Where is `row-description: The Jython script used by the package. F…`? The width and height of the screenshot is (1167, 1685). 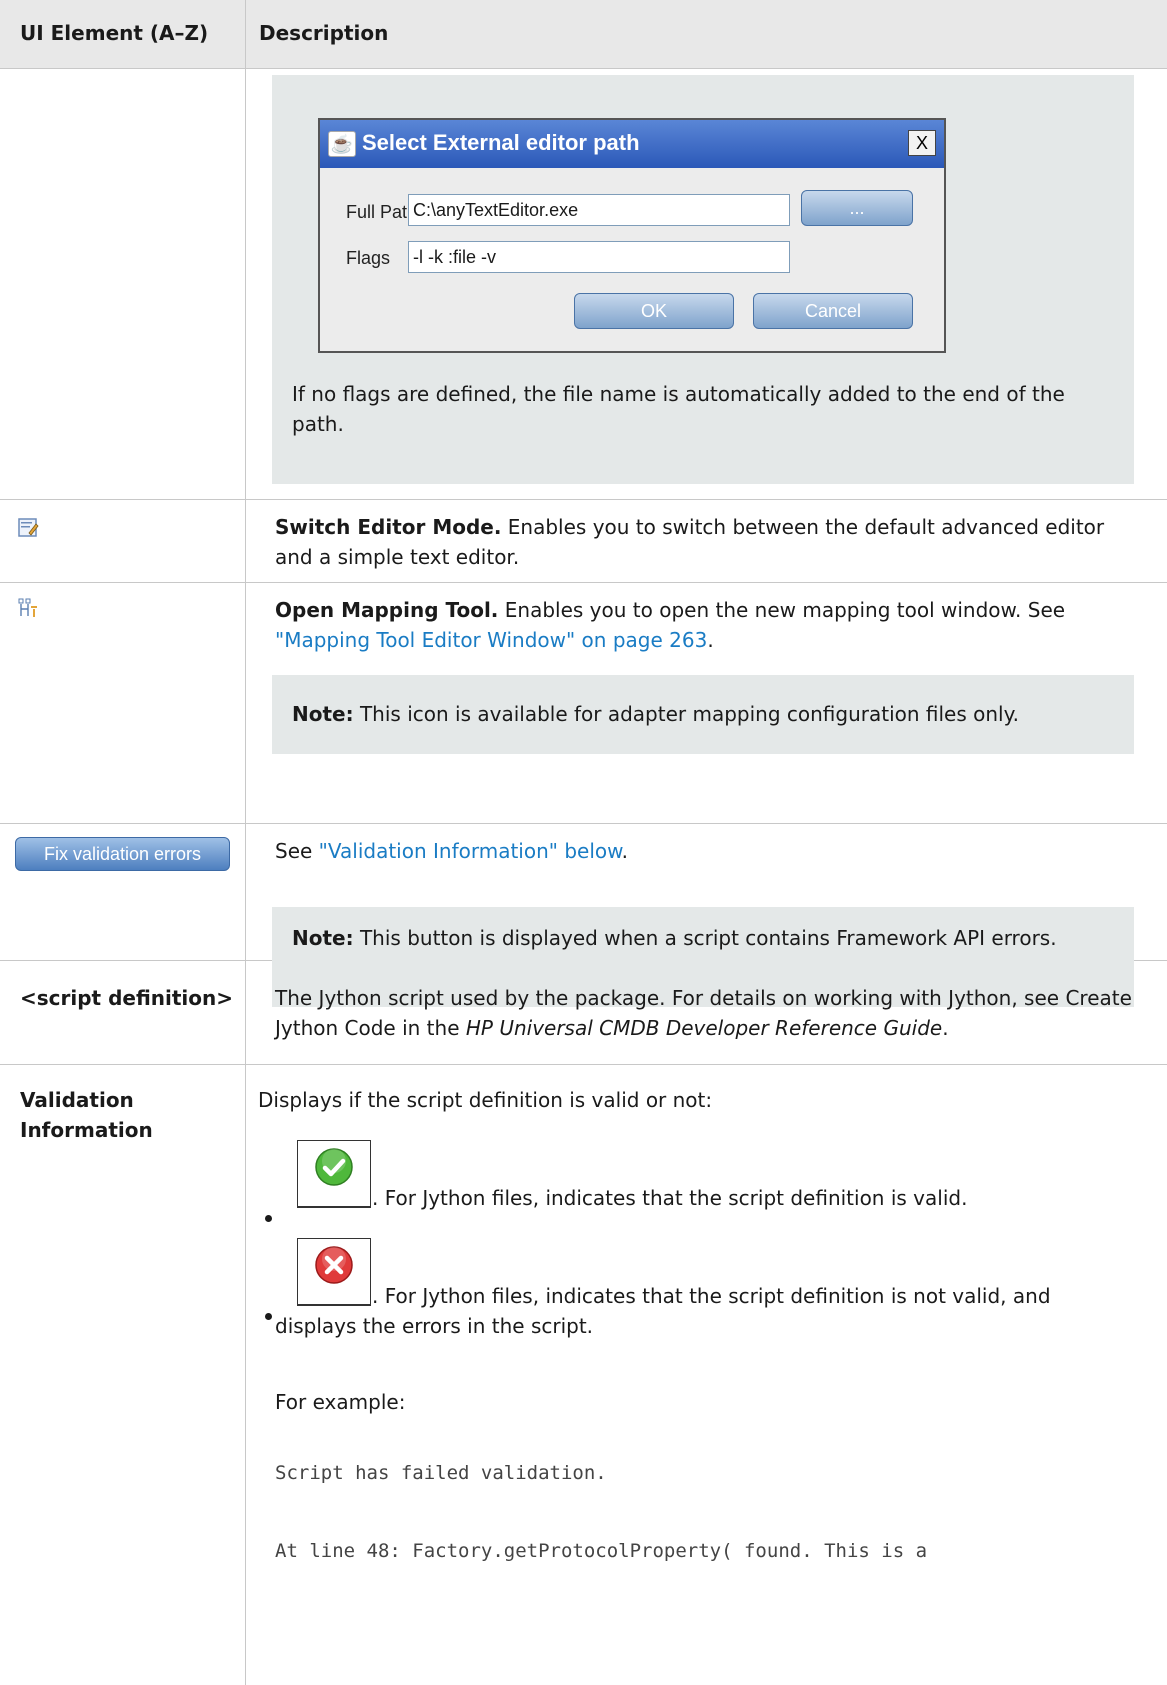
row-description: The Jython script used by the package. F… is located at coordinates (705, 1013).